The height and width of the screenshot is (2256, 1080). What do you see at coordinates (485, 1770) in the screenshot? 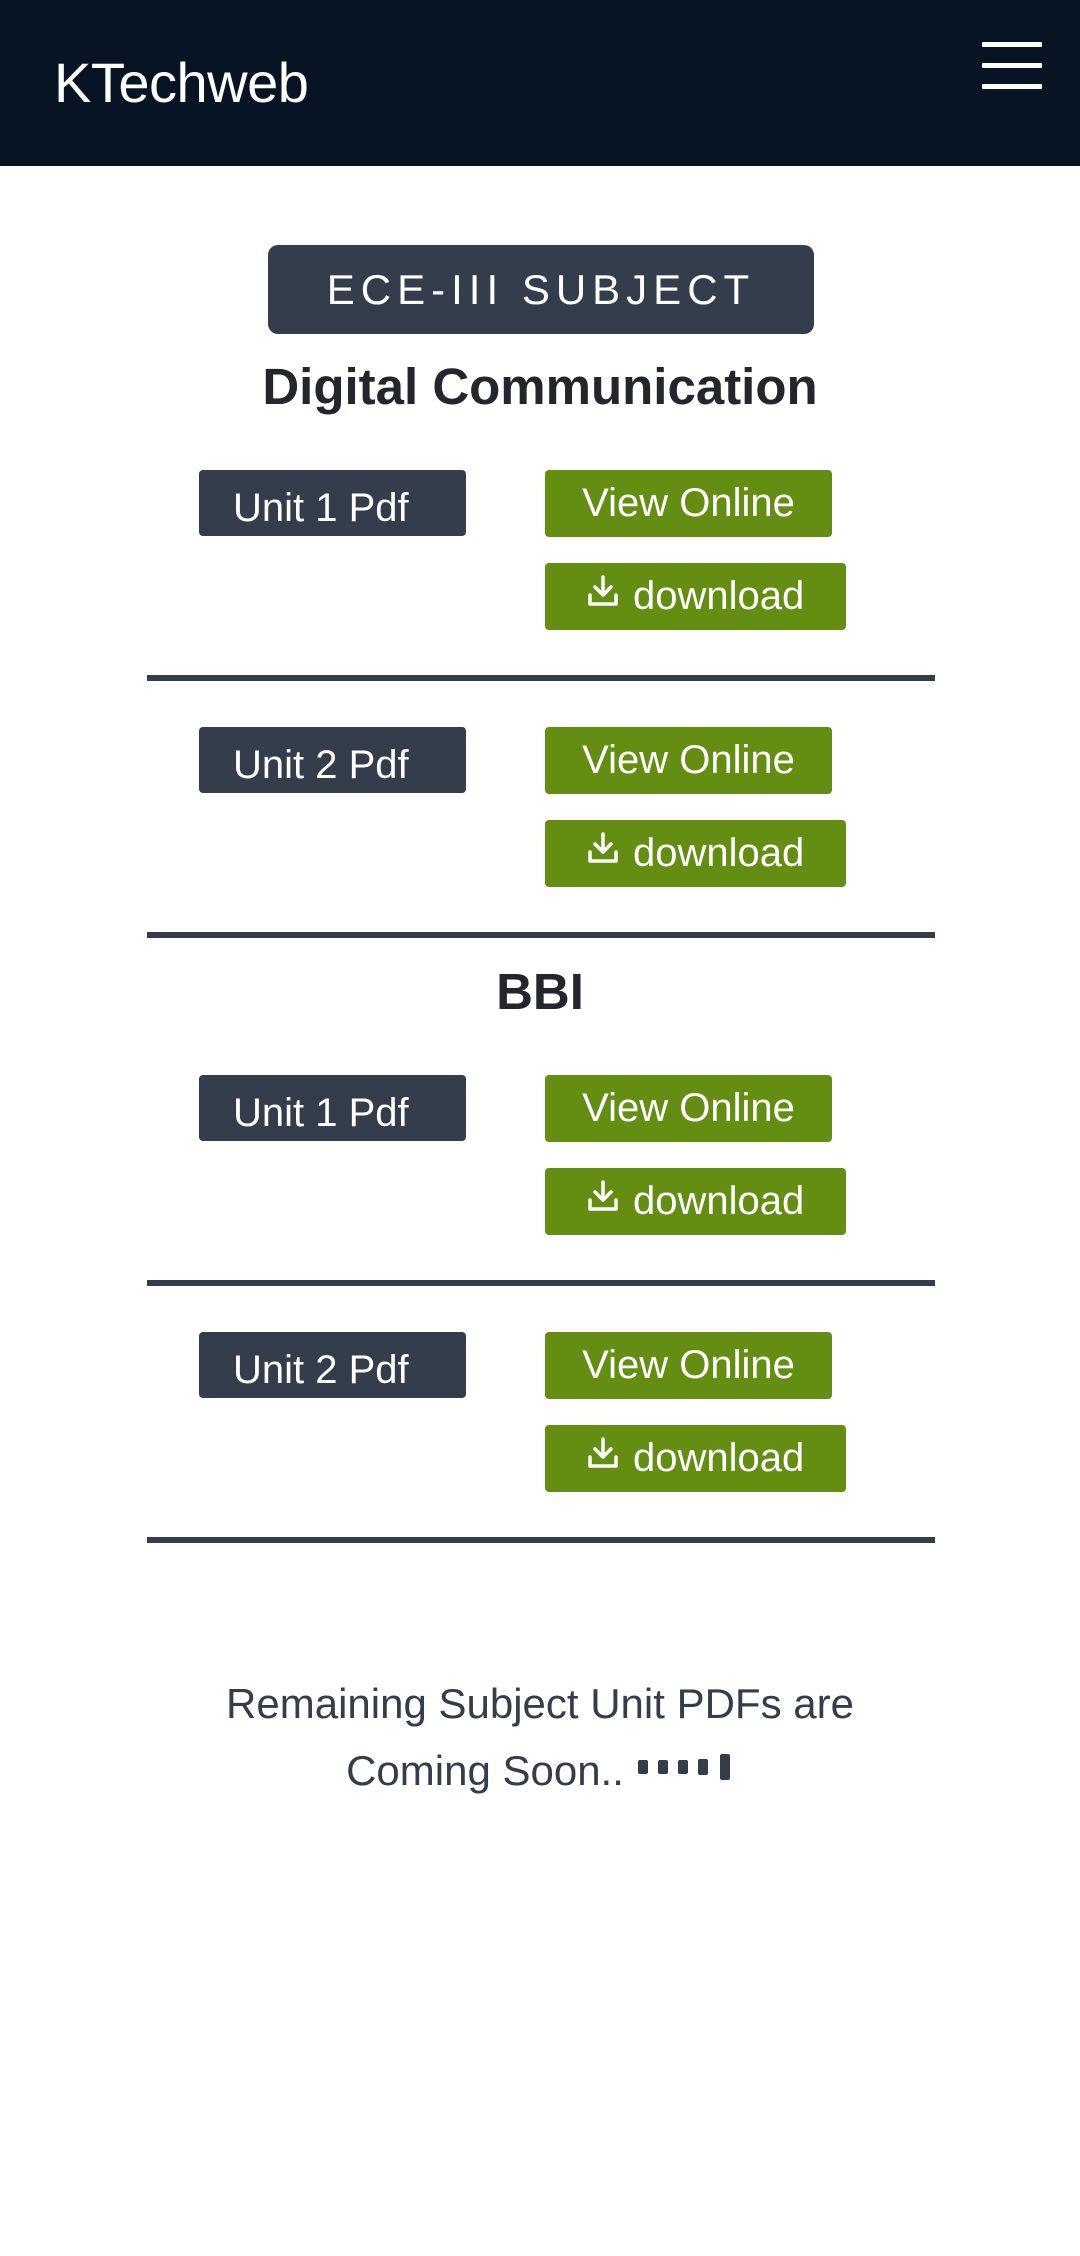
I see `coming-soon-line2: Coming Soon..` at bounding box center [485, 1770].